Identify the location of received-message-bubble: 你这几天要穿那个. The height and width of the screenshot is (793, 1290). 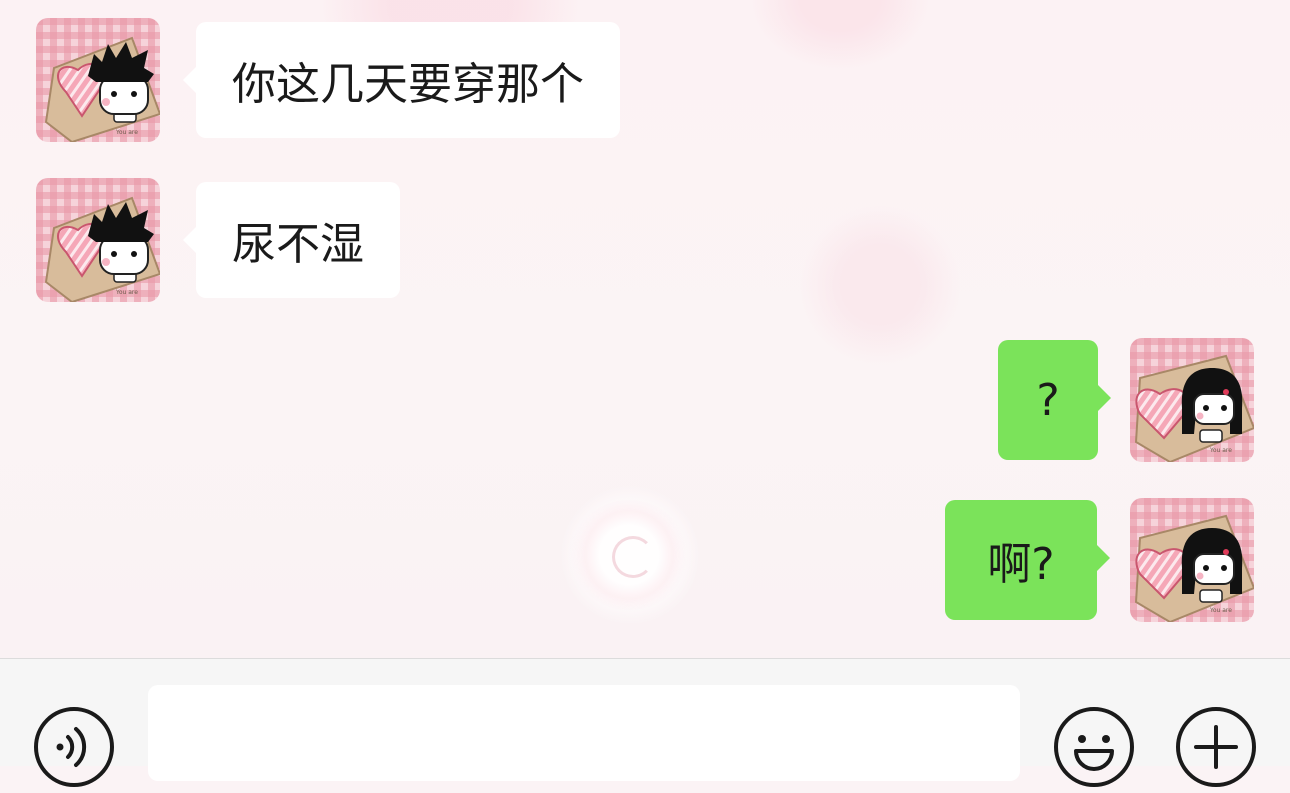
(401, 80).